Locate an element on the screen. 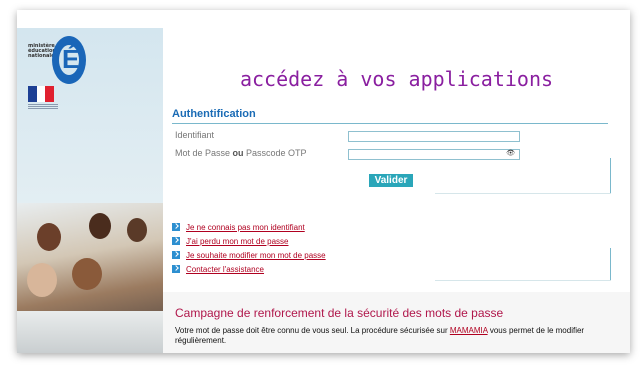  eye-icon: 👁 is located at coordinates (510, 153).